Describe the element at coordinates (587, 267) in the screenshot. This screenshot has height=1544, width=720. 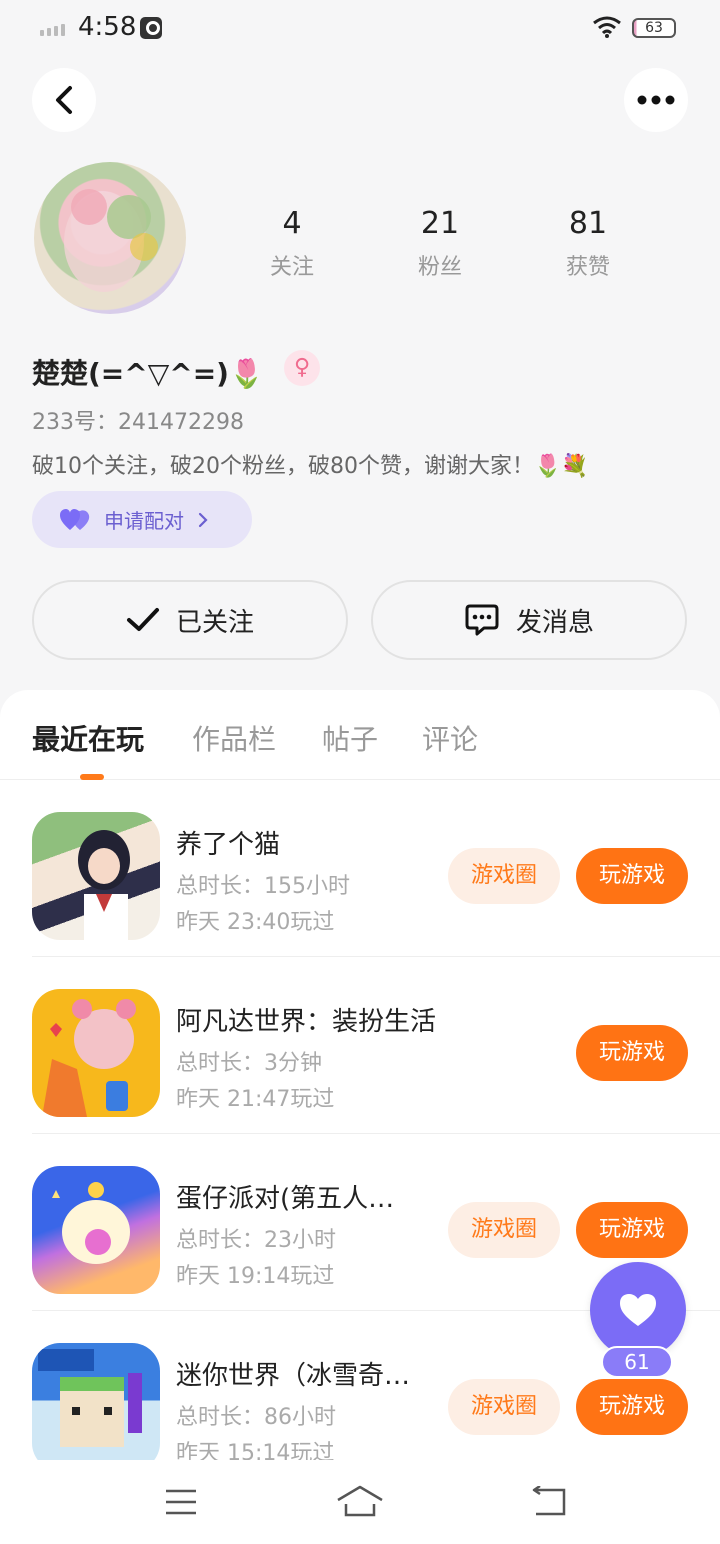
I see `stat-likes-label: 获赞` at that location.